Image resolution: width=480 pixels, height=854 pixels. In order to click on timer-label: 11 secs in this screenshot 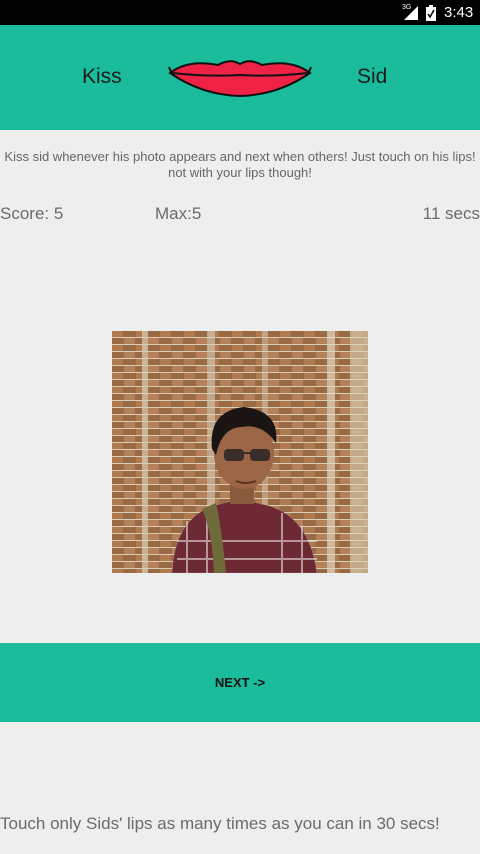, I will do `click(451, 213)`.